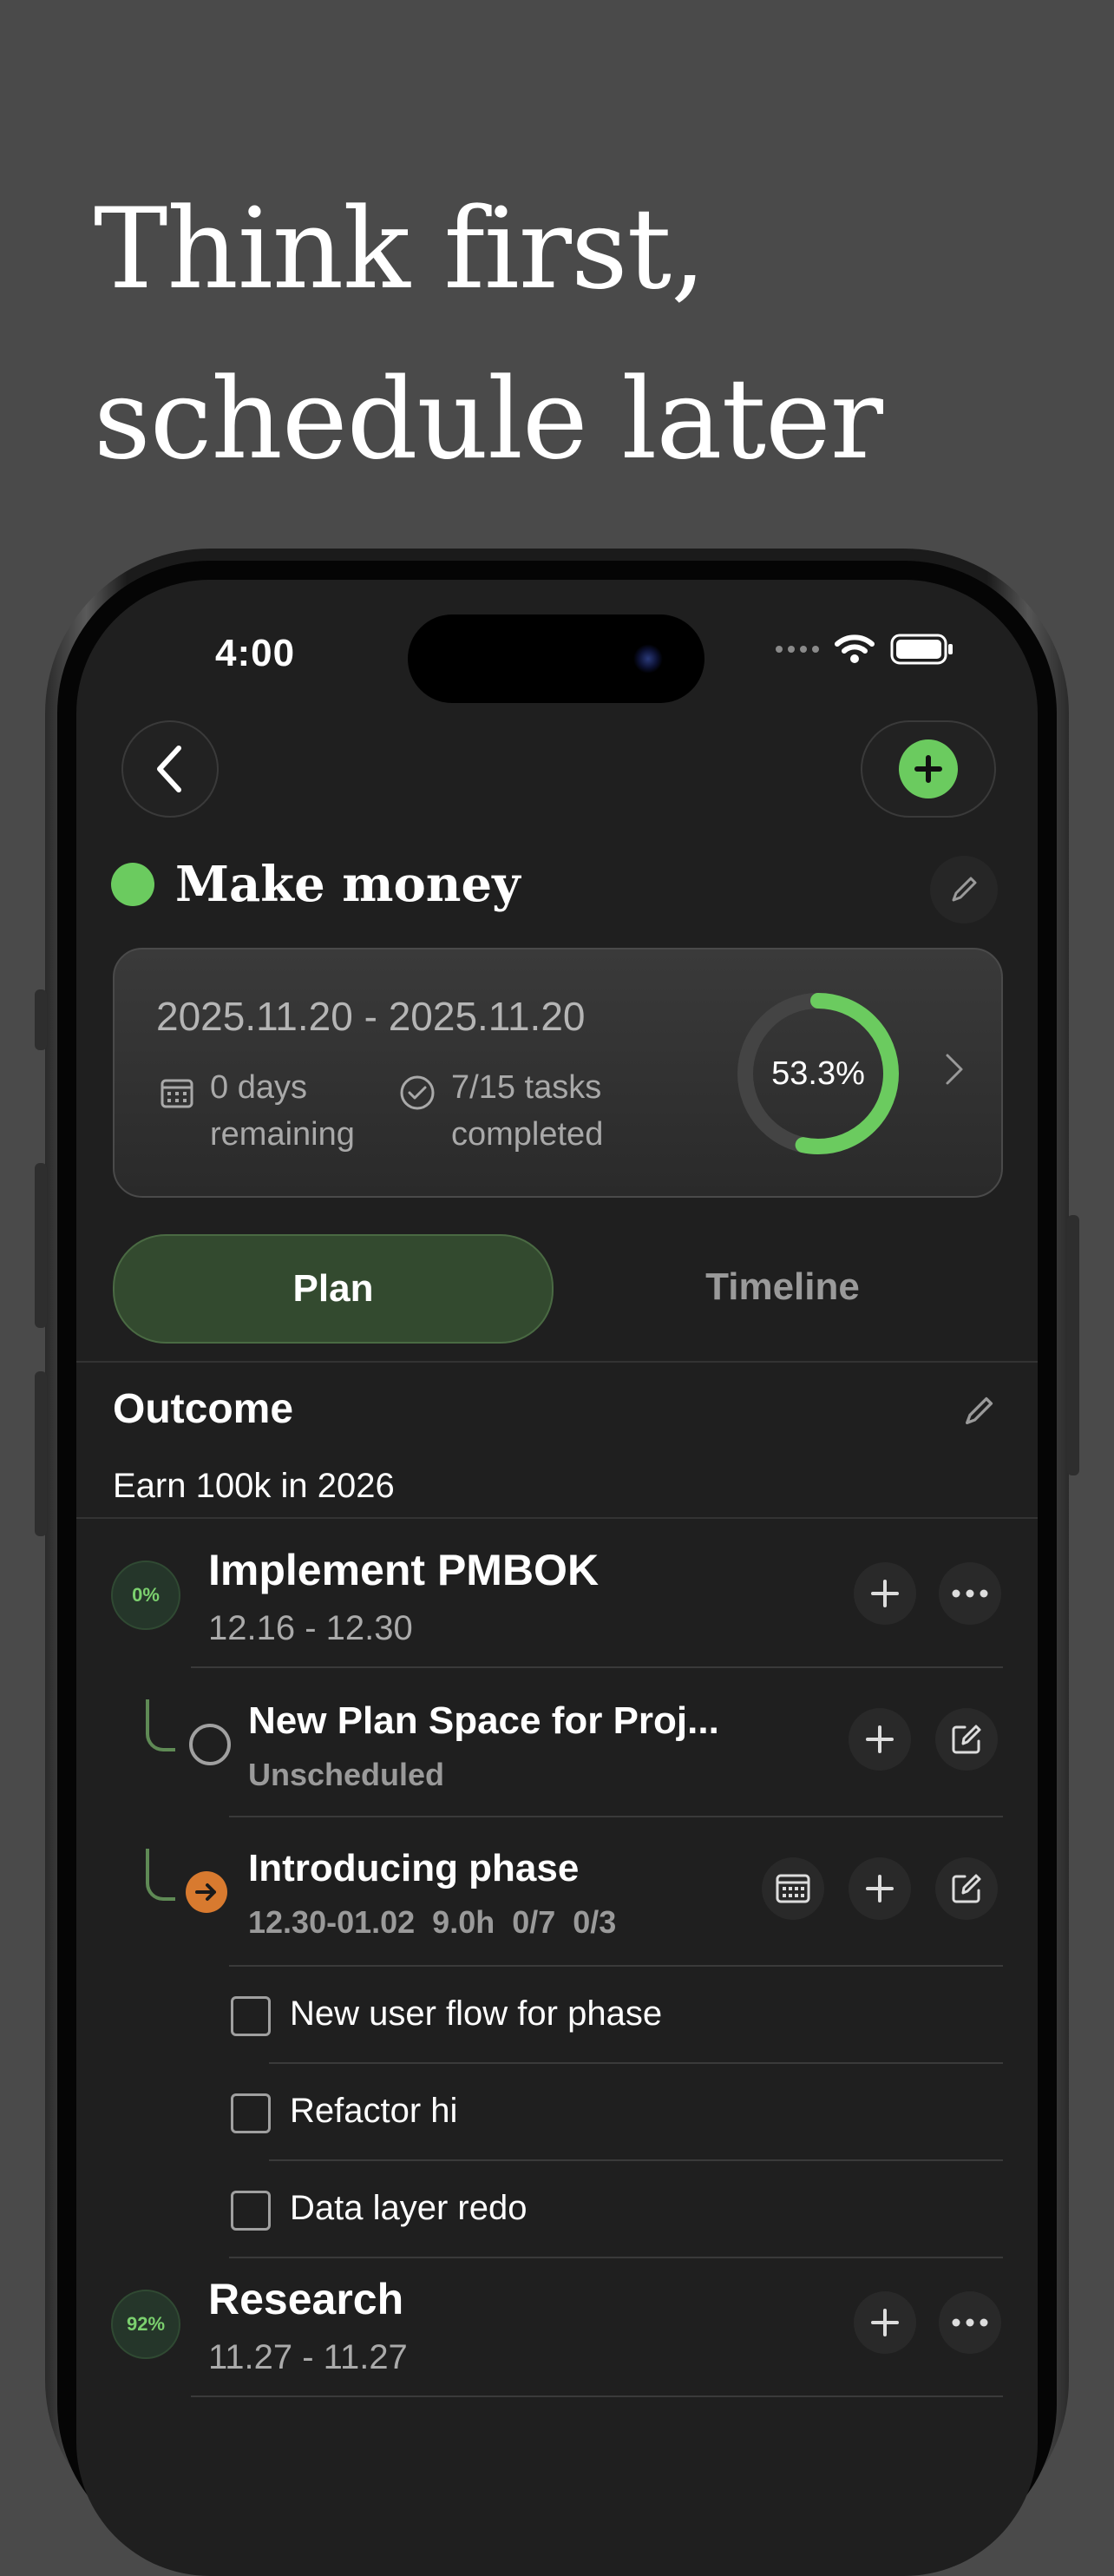  Describe the element at coordinates (308, 2357) in the screenshot. I see `group-dates: 11.27 - 11.27` at that location.